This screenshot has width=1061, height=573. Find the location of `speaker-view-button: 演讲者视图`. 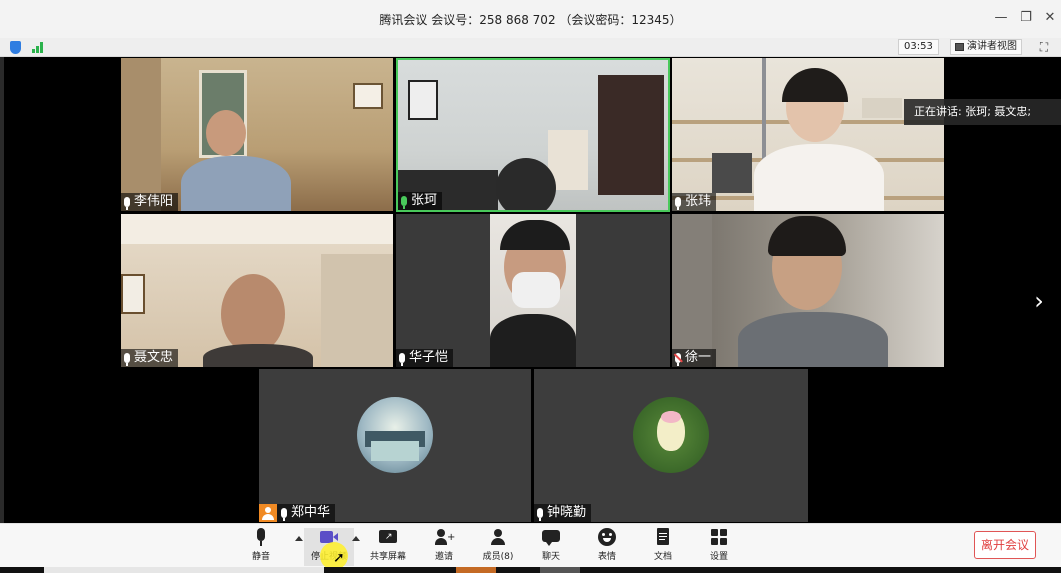

speaker-view-button: 演讲者视图 is located at coordinates (986, 47).